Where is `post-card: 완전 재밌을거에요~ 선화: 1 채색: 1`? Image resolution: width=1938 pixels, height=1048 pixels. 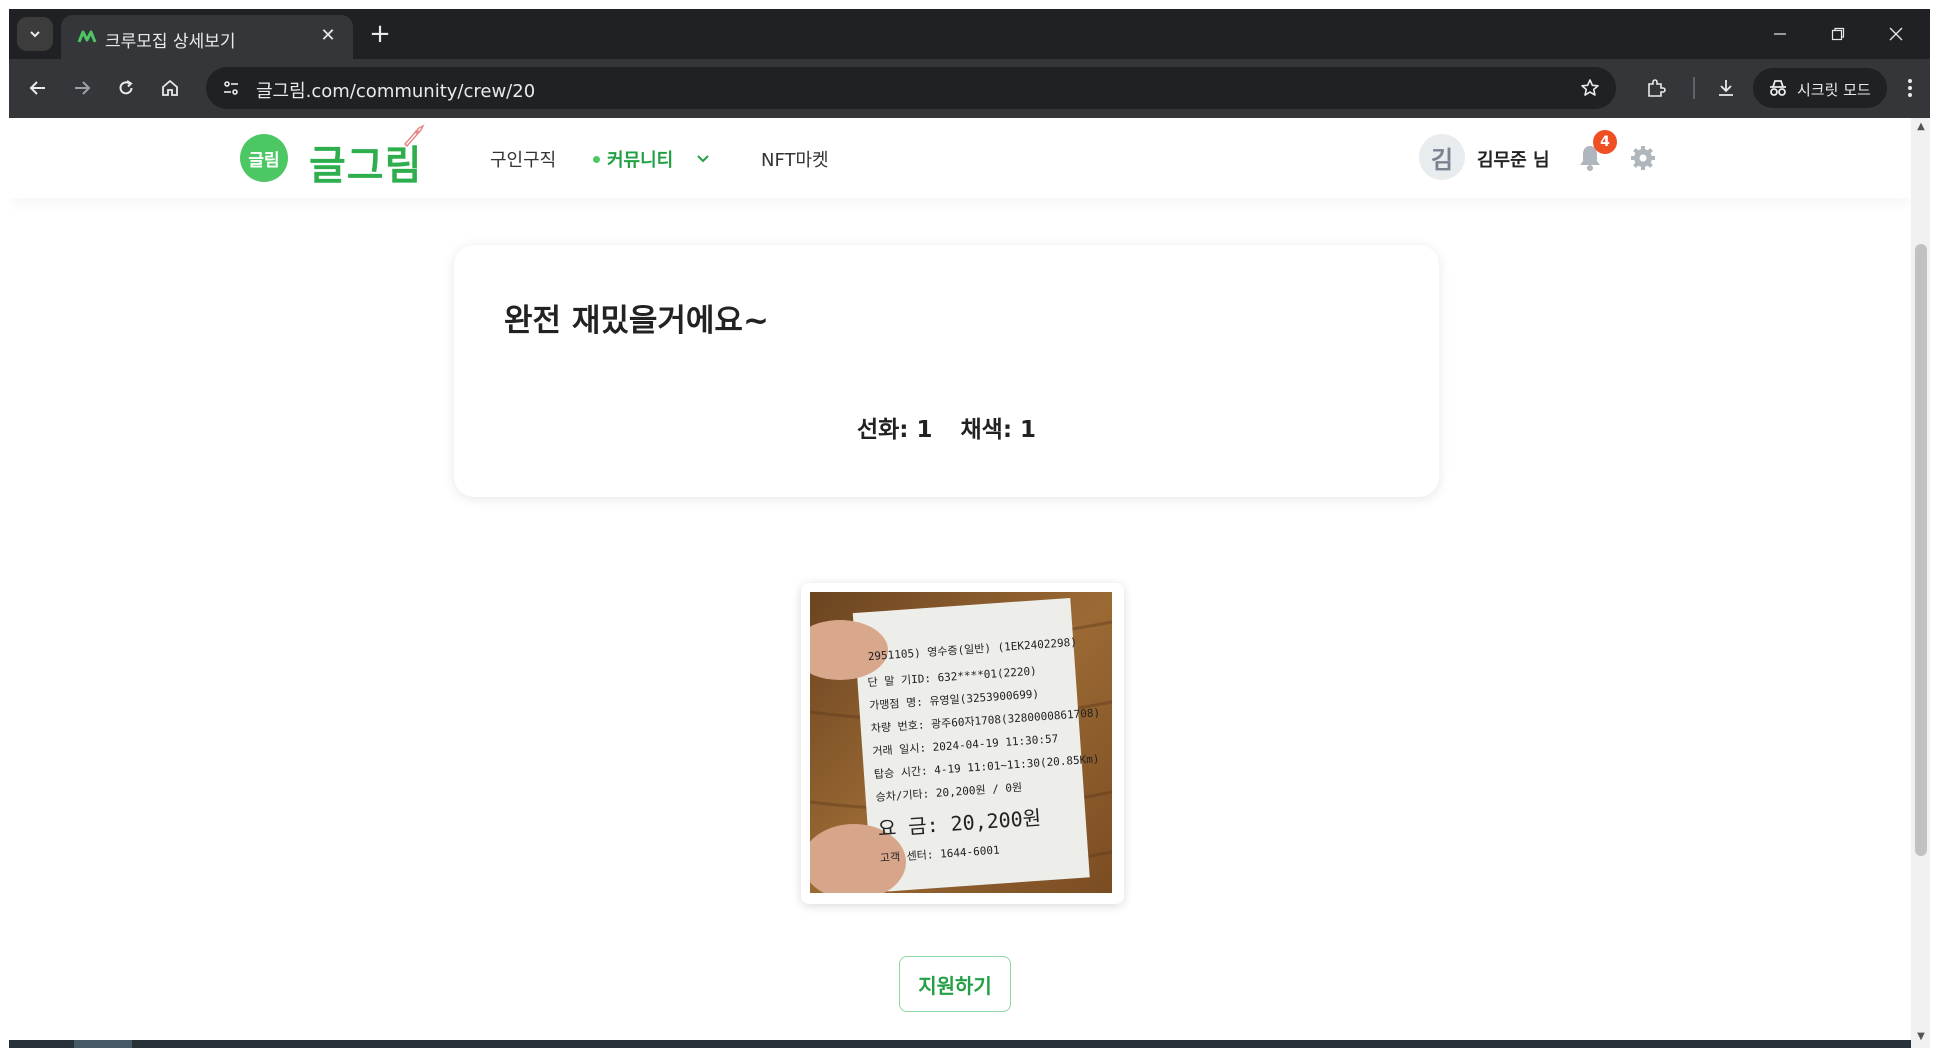 post-card: 완전 재밌을거에요~ 선화: 1 채색: 1 is located at coordinates (946, 371).